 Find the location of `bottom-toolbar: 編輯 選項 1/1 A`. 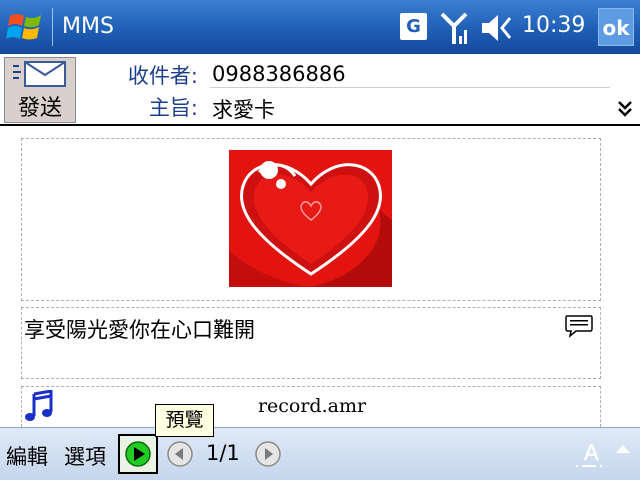

bottom-toolbar: 編輯 選項 1/1 A is located at coordinates (320, 453).